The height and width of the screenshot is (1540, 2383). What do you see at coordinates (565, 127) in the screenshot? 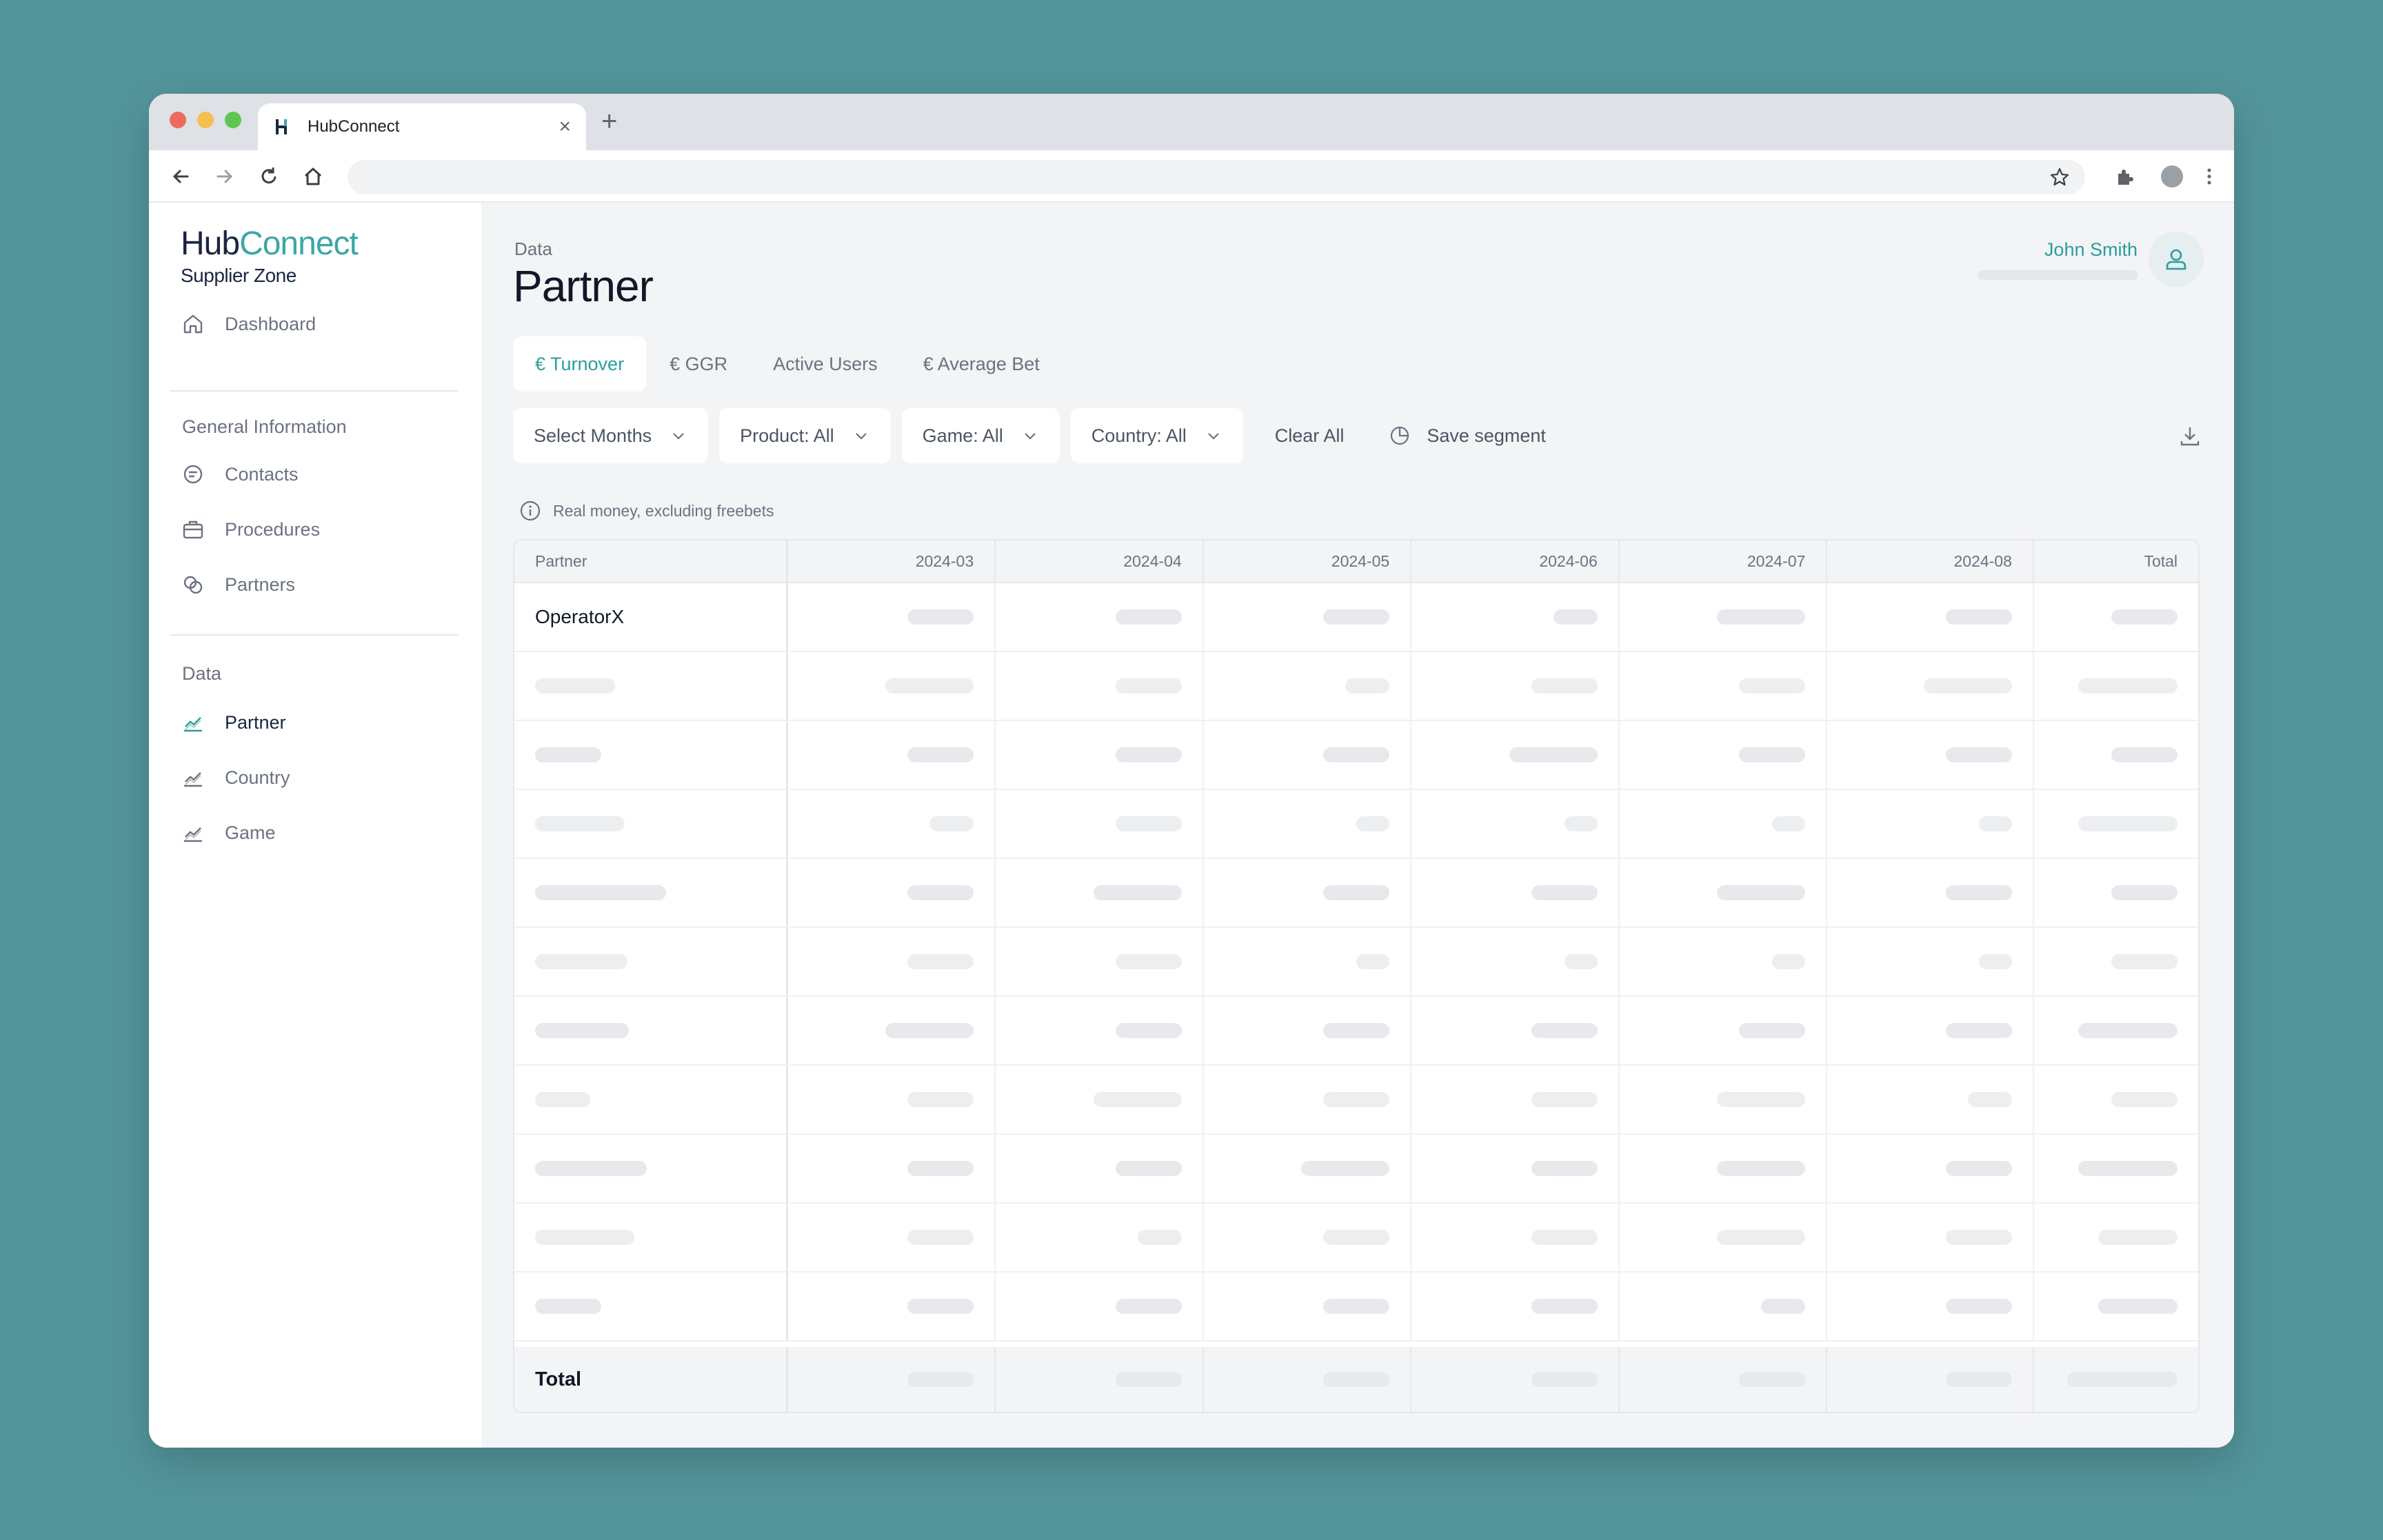
I see `tab-close-icon: ×` at bounding box center [565, 127].